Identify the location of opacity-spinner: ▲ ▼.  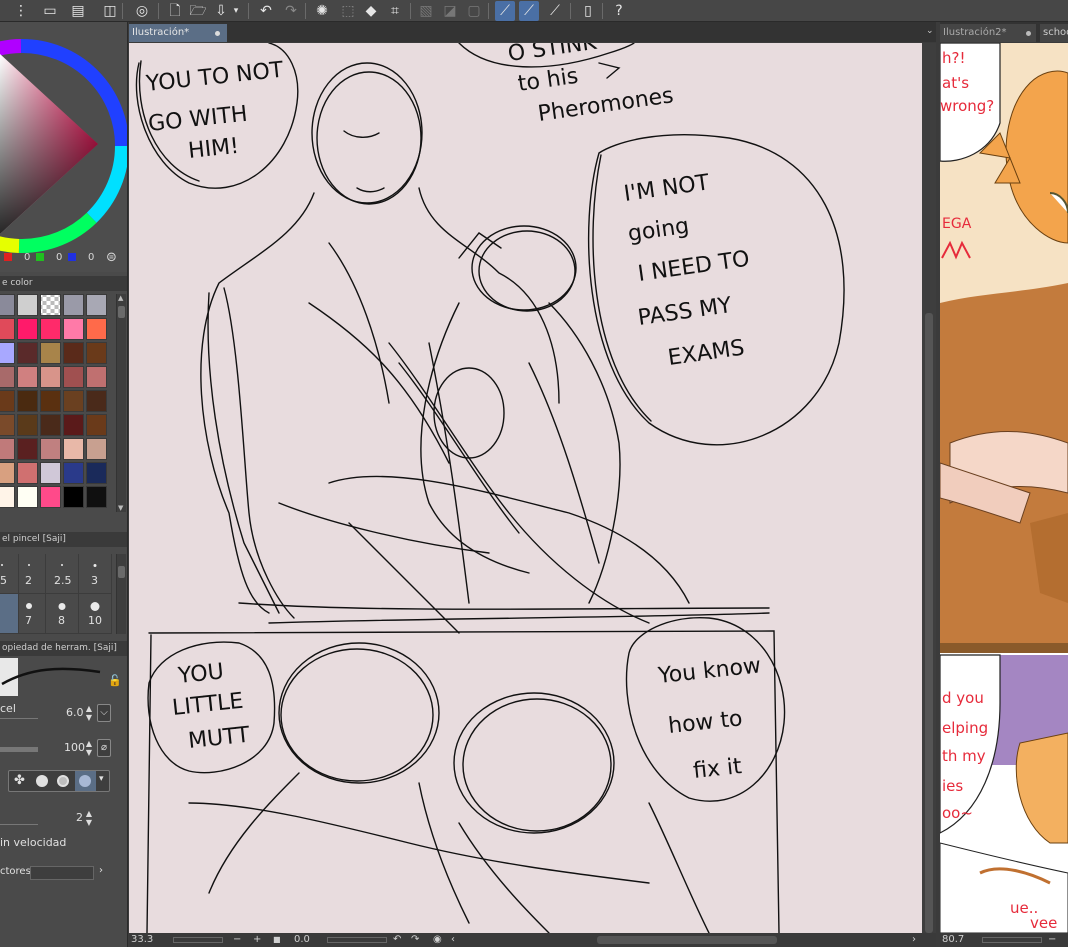
(89, 748).